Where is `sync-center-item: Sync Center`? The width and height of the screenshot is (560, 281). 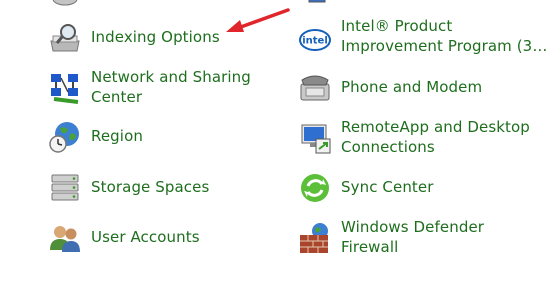 sync-center-item: Sync Center is located at coordinates (365, 188).